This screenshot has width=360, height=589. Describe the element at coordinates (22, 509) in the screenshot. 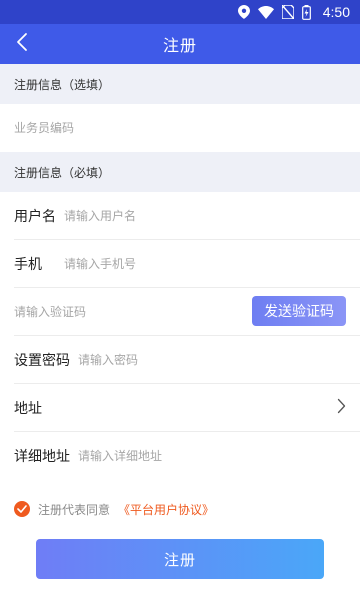

I see `check-icon` at that location.